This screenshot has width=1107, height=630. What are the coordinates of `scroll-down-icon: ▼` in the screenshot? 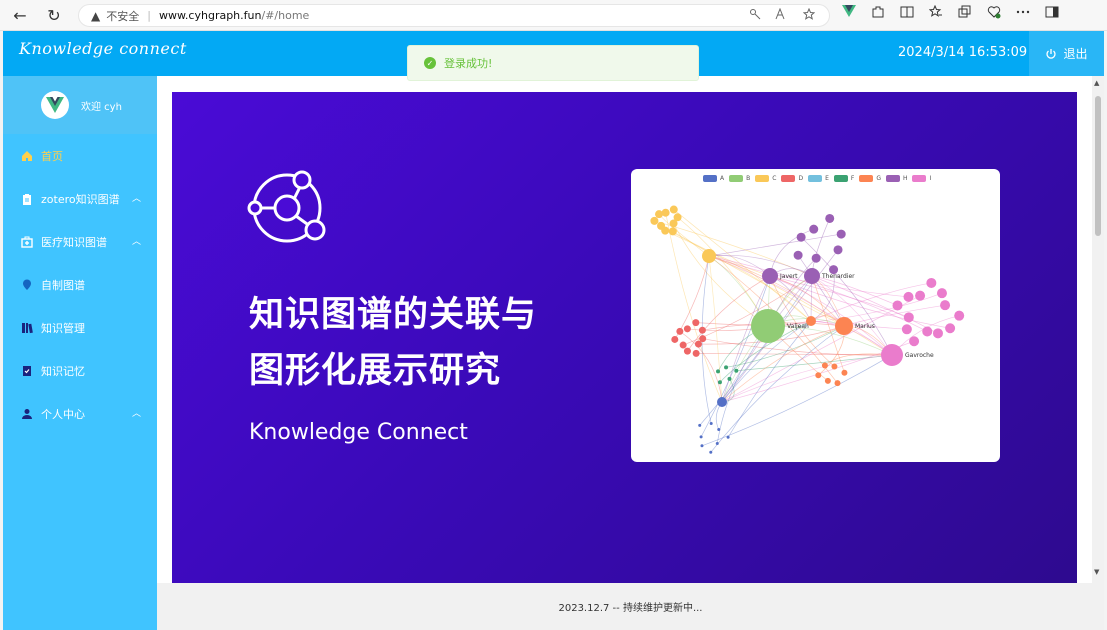 It's located at (1096, 572).